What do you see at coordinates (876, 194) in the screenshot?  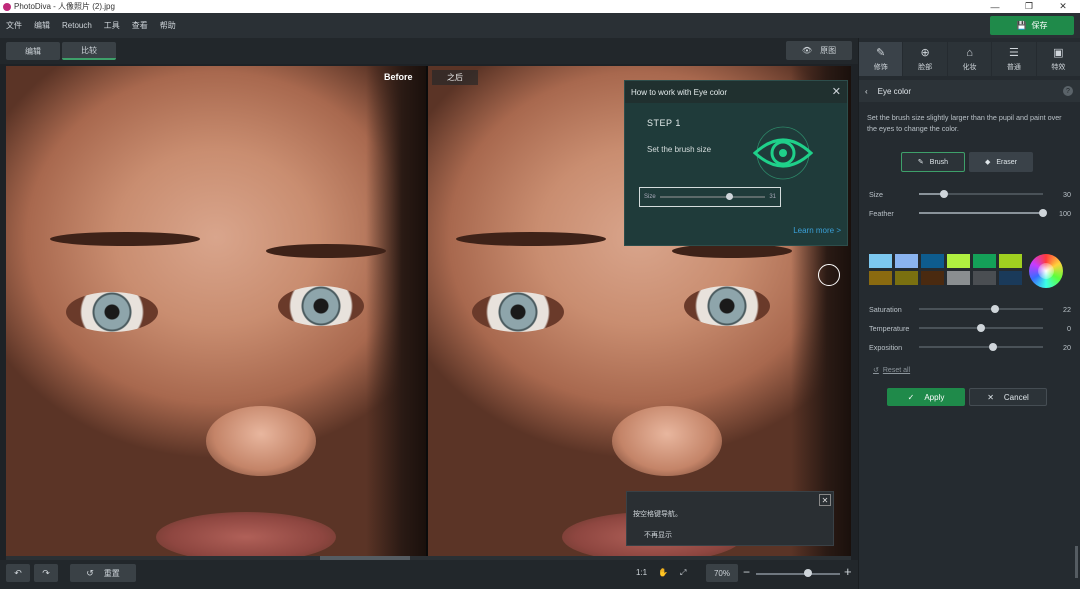 I see `size-label: Size` at bounding box center [876, 194].